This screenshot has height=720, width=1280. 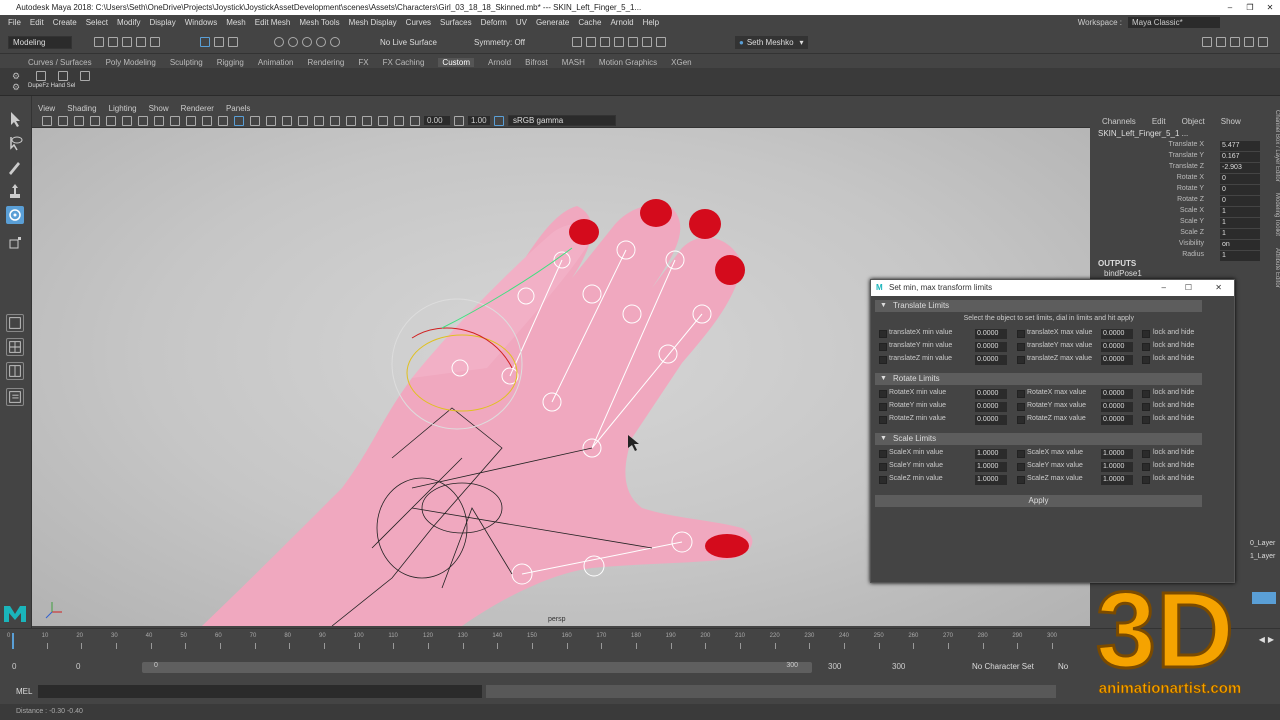 I want to click on vp-menu-shading: Shading, so click(x=81, y=108).